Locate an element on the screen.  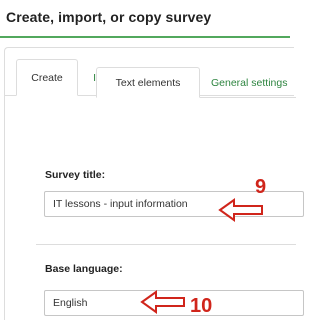
callout-number: 10 is located at coordinates (201, 306).